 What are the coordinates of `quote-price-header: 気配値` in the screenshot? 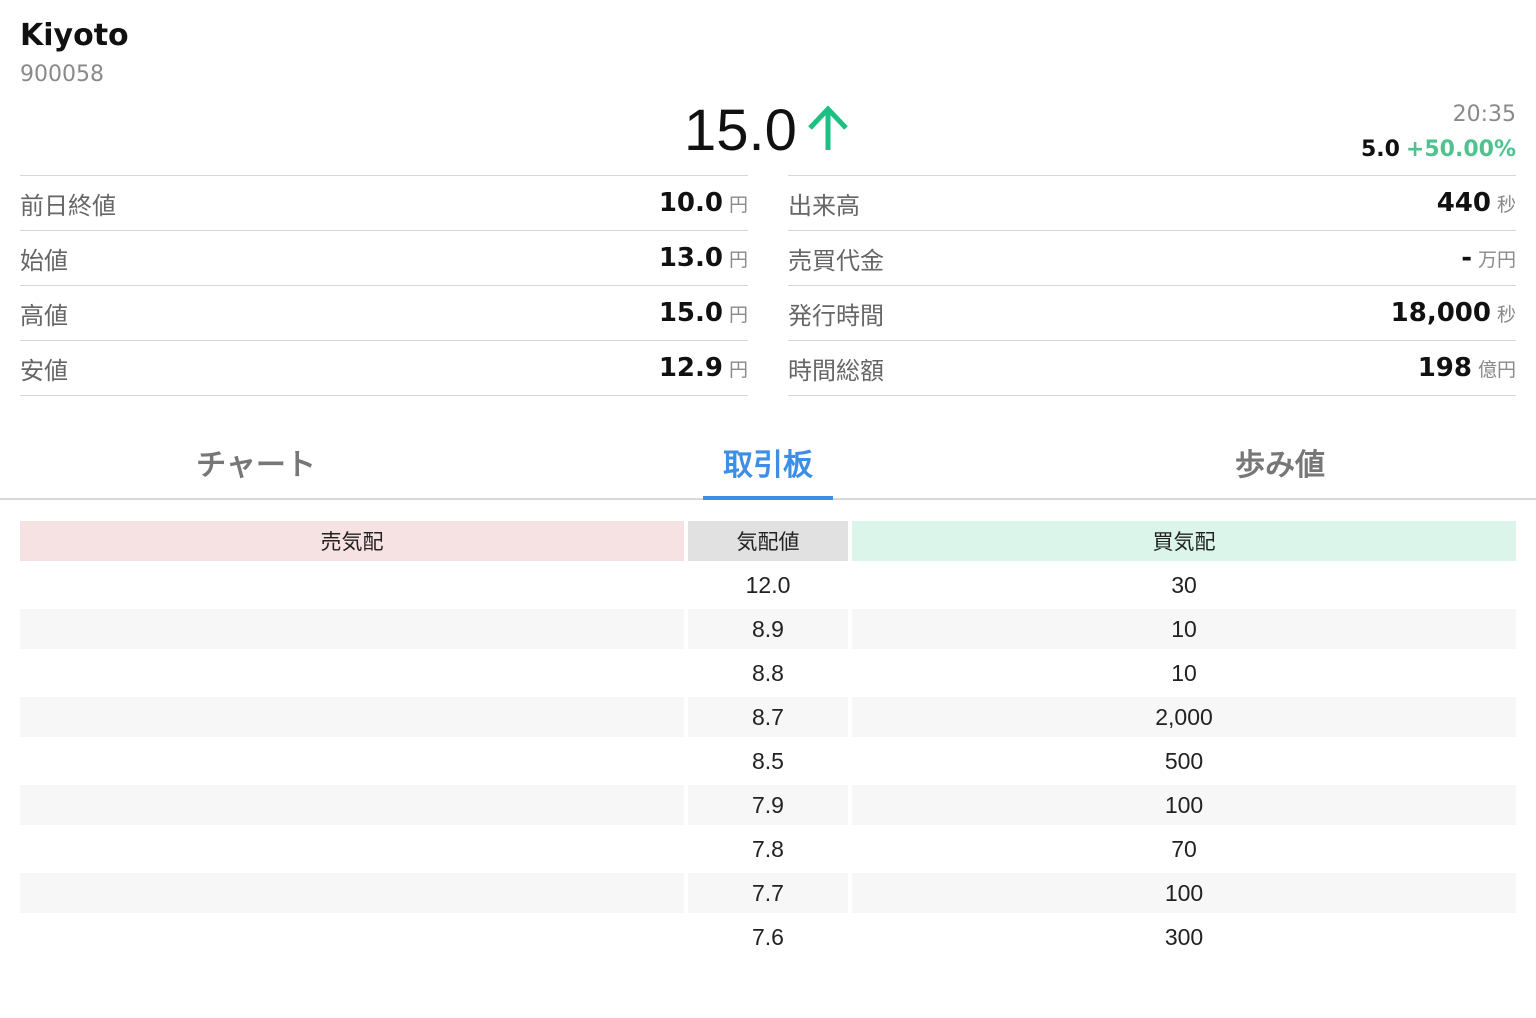 It's located at (768, 541).